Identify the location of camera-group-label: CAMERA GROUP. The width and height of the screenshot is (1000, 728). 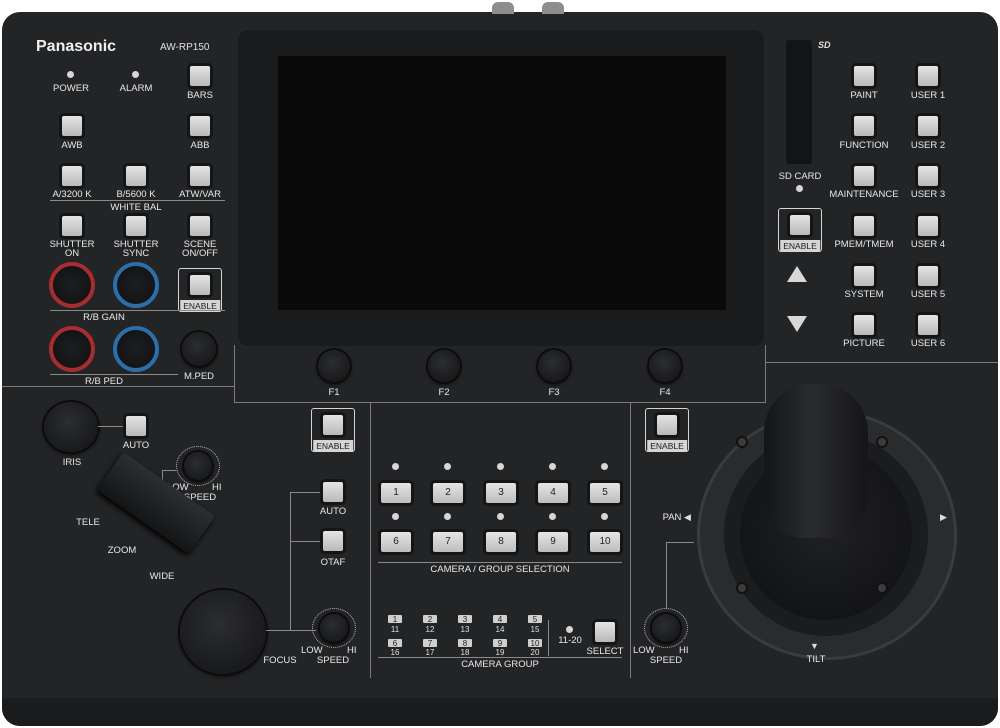
(500, 664).